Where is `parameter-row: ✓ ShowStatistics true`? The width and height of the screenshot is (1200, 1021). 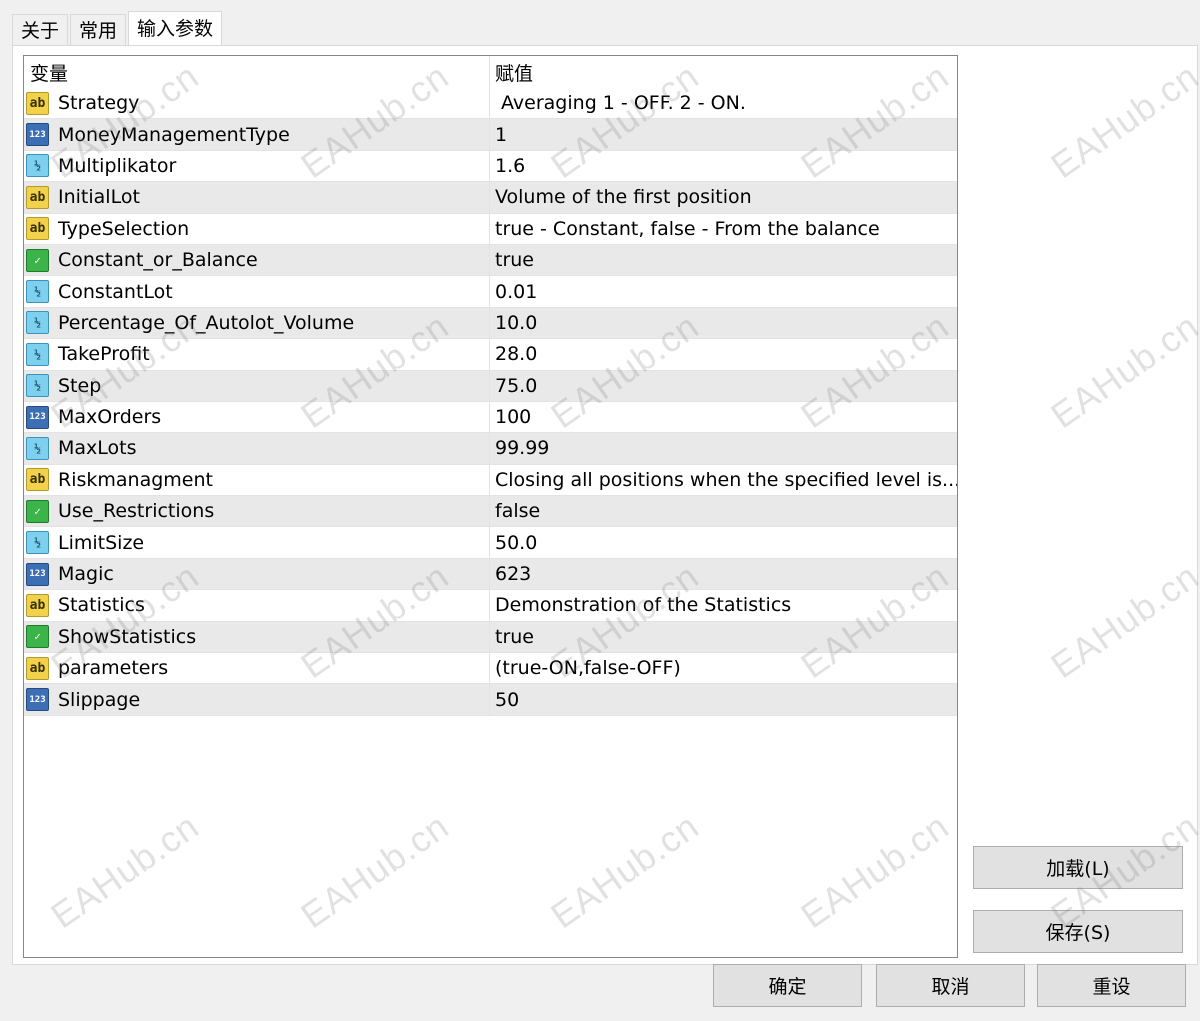 parameter-row: ✓ ShowStatistics true is located at coordinates (490, 637).